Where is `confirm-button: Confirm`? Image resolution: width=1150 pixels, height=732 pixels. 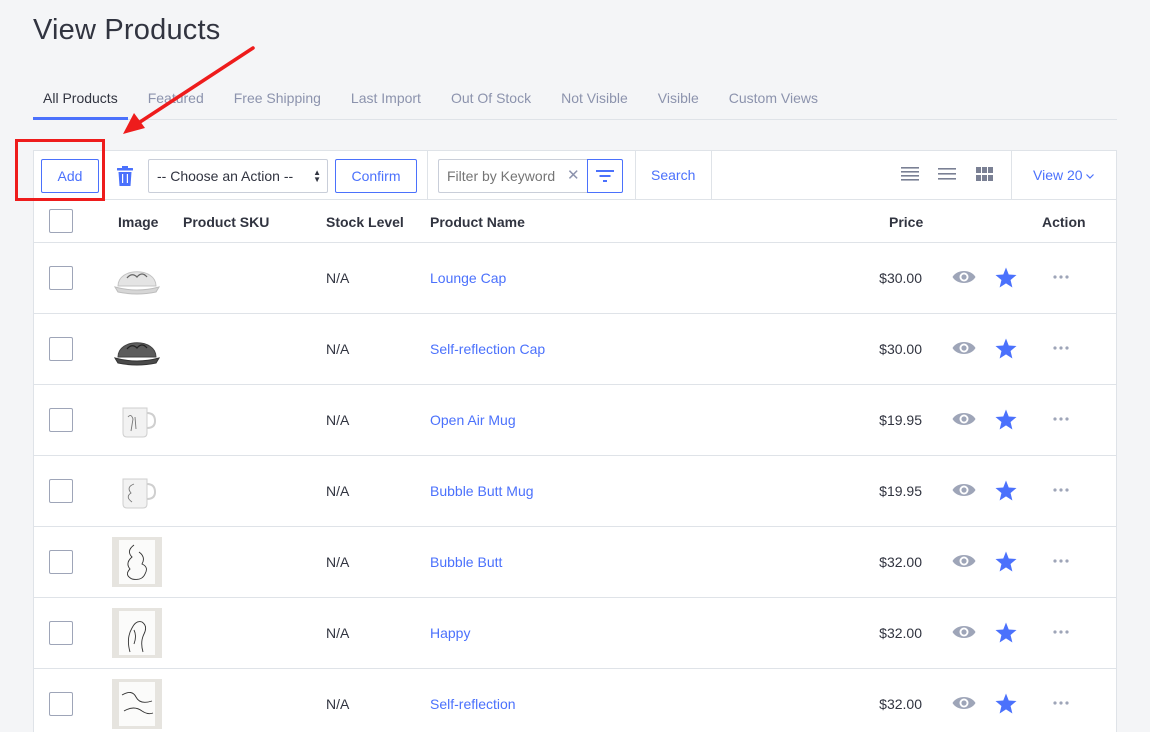
confirm-button: Confirm is located at coordinates (376, 176).